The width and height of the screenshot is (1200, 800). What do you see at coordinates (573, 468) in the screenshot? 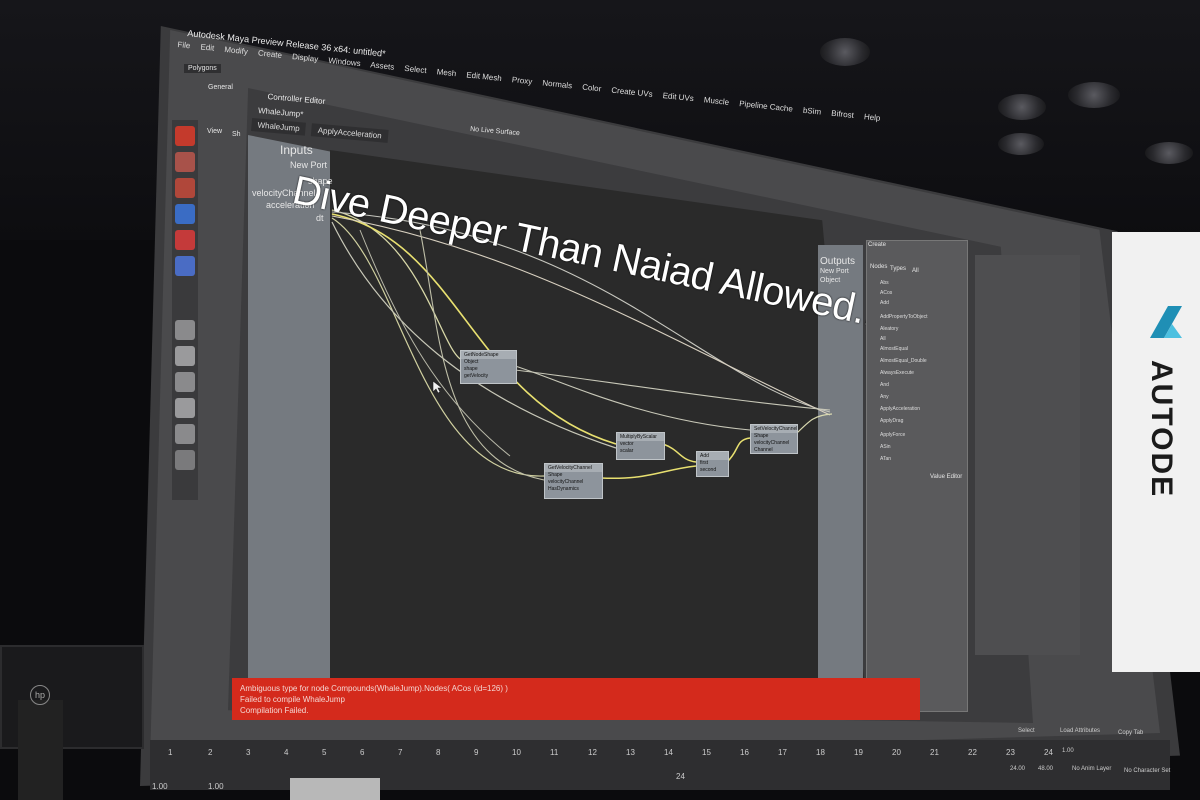
I see `node-title: GetVelocityChannel` at bounding box center [573, 468].